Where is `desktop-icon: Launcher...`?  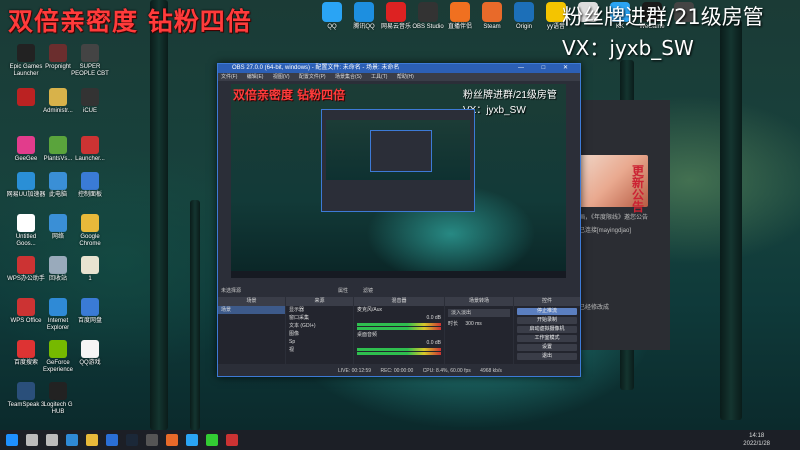 desktop-icon: Launcher... is located at coordinates (90, 149).